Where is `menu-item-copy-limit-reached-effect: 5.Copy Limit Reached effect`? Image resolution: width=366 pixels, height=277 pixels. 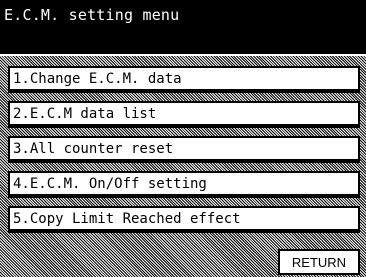 menu-item-copy-limit-reached-effect: 5.Copy Limit Reached effect is located at coordinates (184, 218).